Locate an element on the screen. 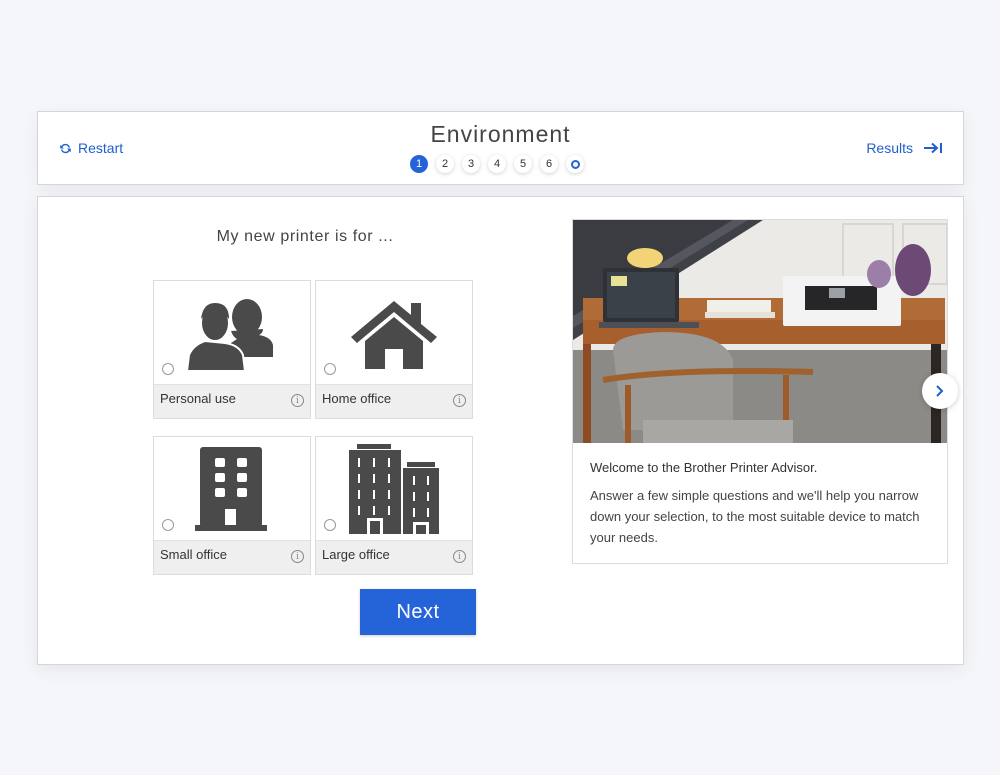 Image resolution: width=1000 pixels, height=775 pixels. step-label: 3 is located at coordinates (471, 164).